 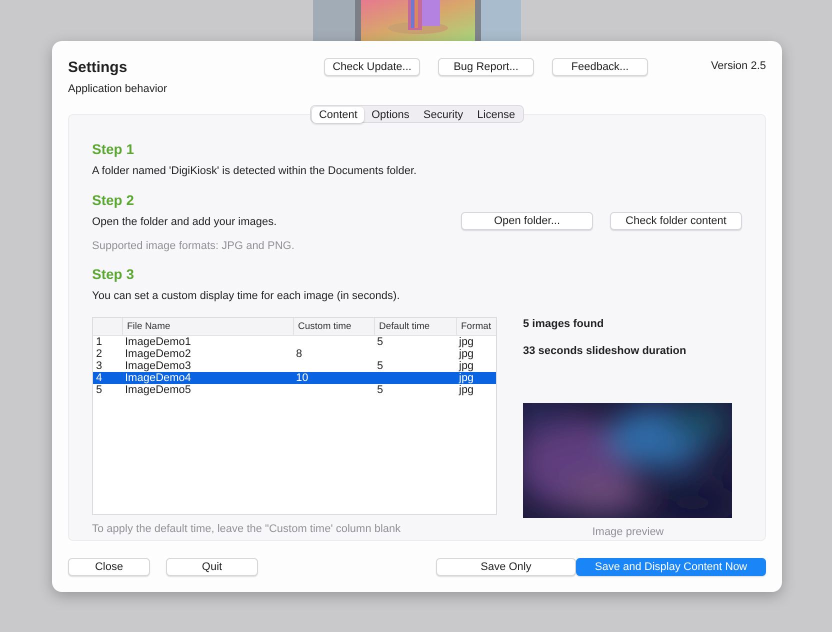 What do you see at coordinates (333, 326) in the screenshot?
I see `column-header: Custom time` at bounding box center [333, 326].